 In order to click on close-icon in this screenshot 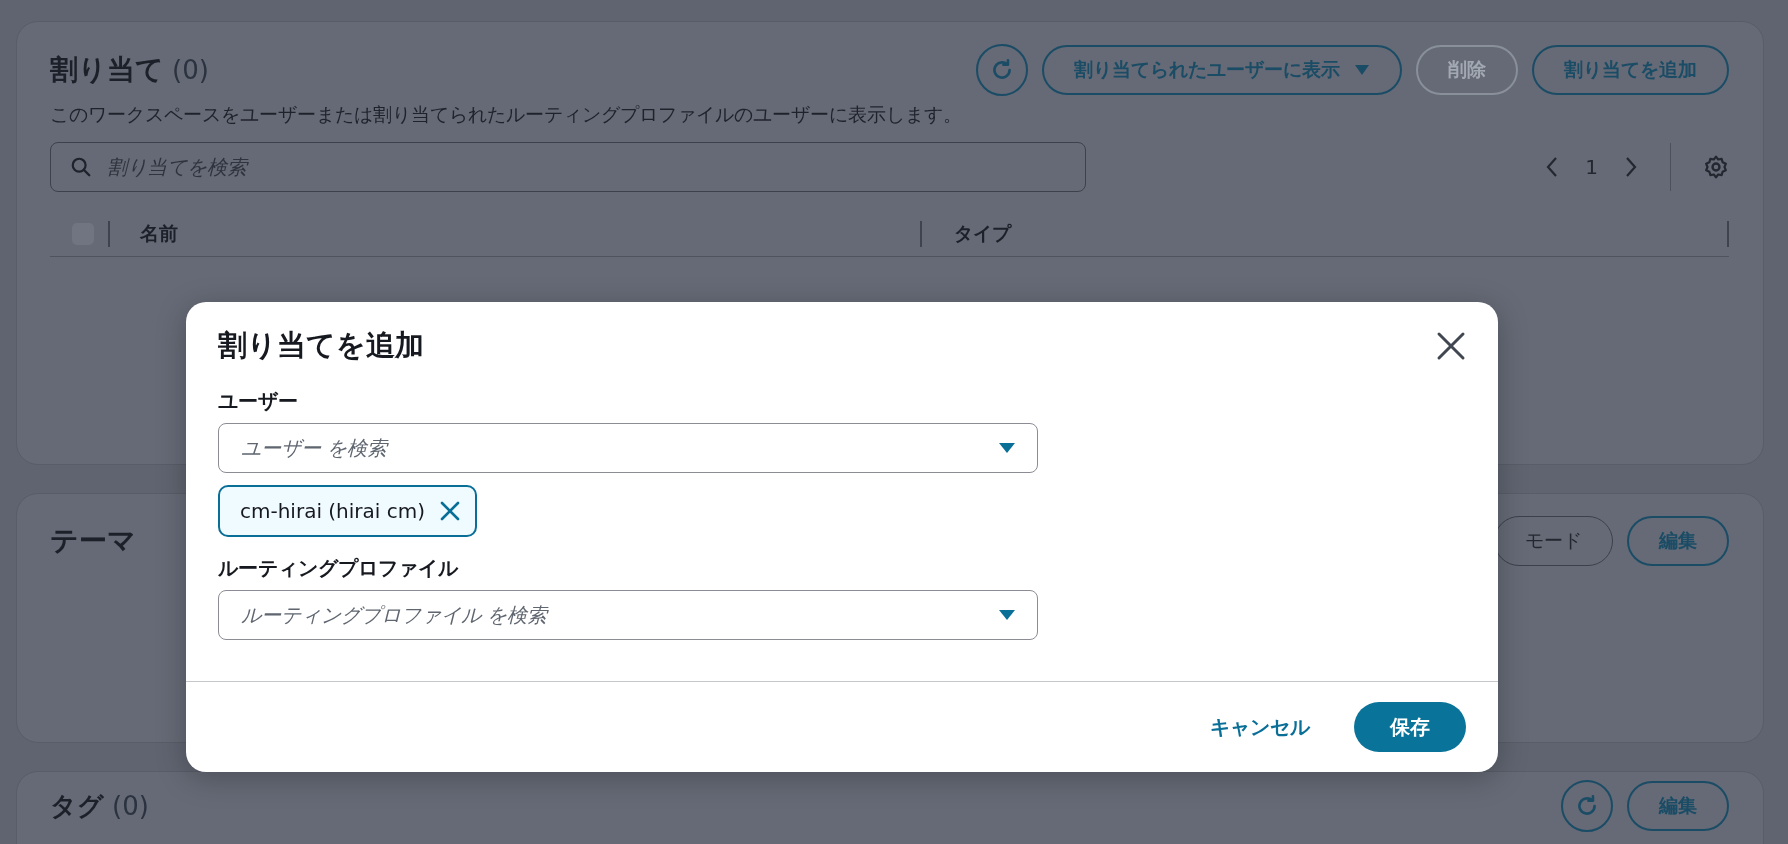, I will do `click(1451, 346)`.